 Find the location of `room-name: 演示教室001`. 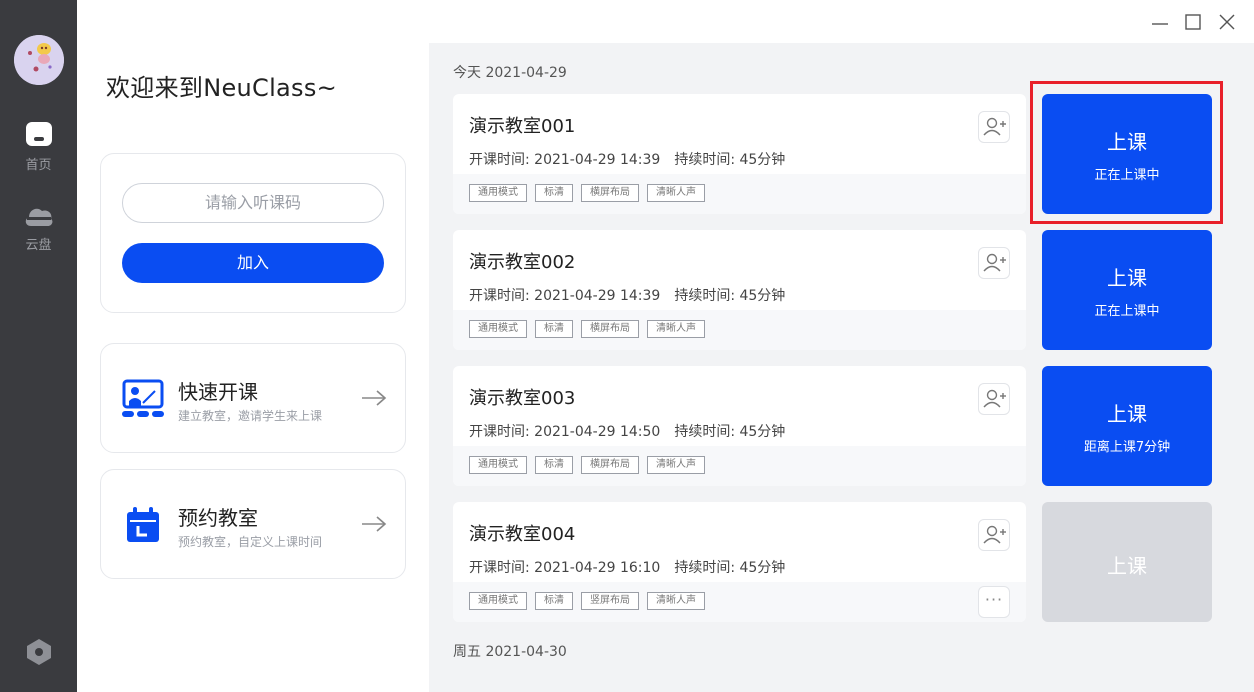

room-name: 演示教室001 is located at coordinates (522, 126).